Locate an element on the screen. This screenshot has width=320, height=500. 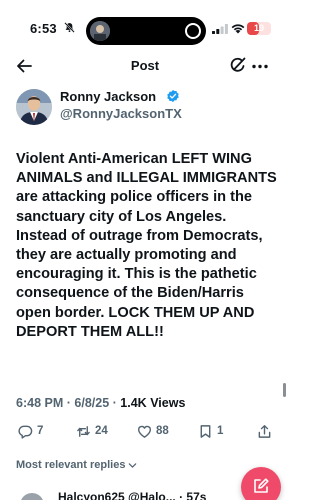
compose-button is located at coordinates (261, 483).